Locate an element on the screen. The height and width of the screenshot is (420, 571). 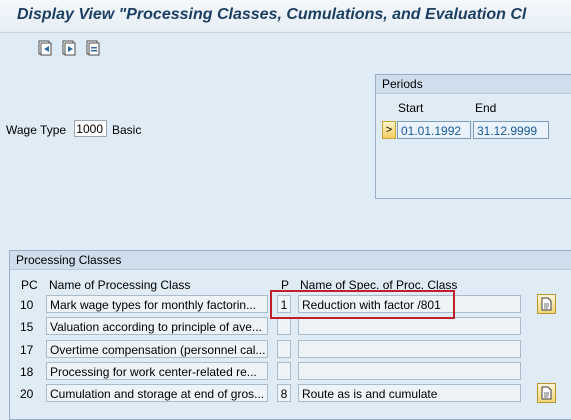
start-label: Start is located at coordinates (411, 108).